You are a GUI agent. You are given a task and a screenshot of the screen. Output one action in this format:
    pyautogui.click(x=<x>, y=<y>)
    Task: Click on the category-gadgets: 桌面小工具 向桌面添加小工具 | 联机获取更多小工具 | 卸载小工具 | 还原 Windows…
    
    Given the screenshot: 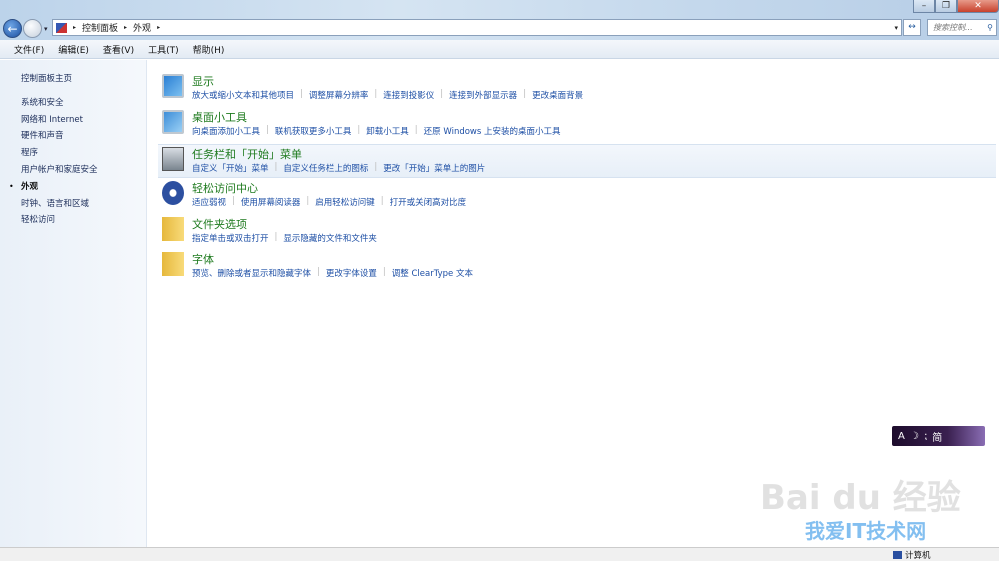 What is the action you would take?
    pyautogui.click(x=577, y=125)
    